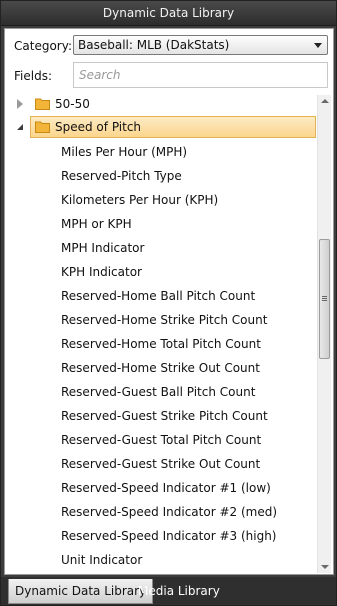 The height and width of the screenshot is (606, 337). Describe the element at coordinates (20, 127) in the screenshot. I see `collapse-arrow-icon` at that location.